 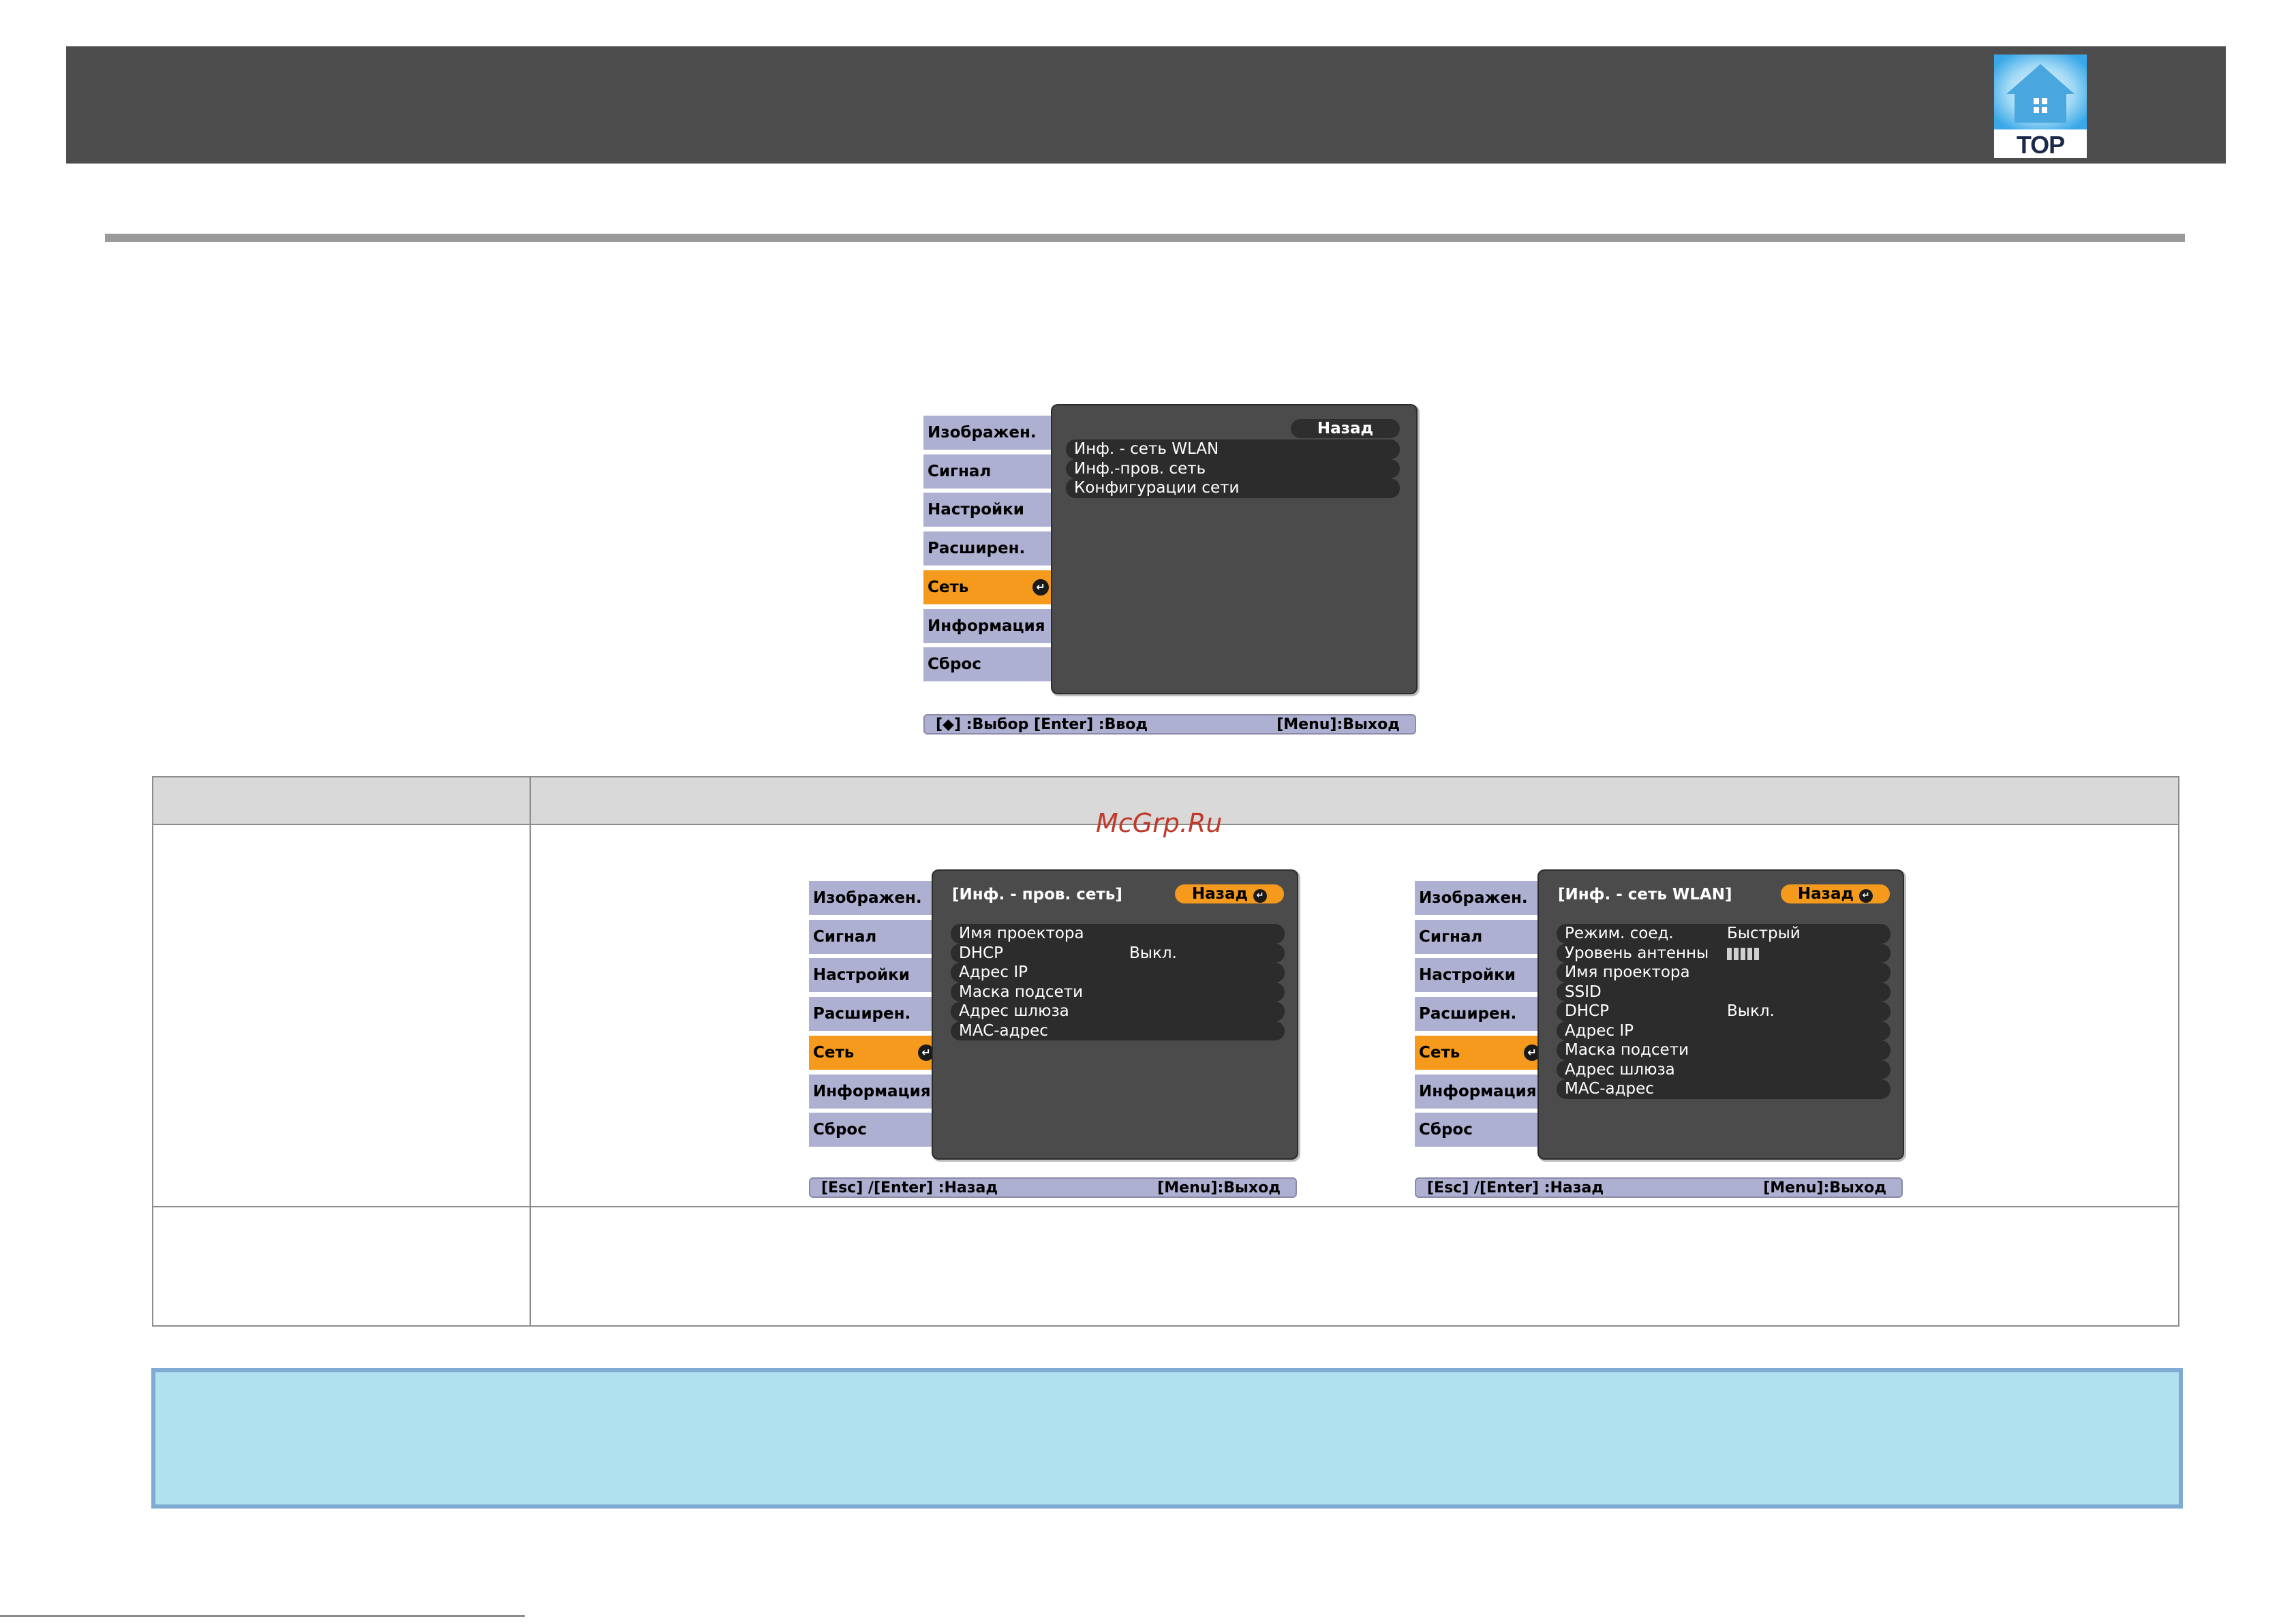 What do you see at coordinates (910, 1187) in the screenshot?
I see `key-hint-left: [Esc] /[Enter] :Назад` at bounding box center [910, 1187].